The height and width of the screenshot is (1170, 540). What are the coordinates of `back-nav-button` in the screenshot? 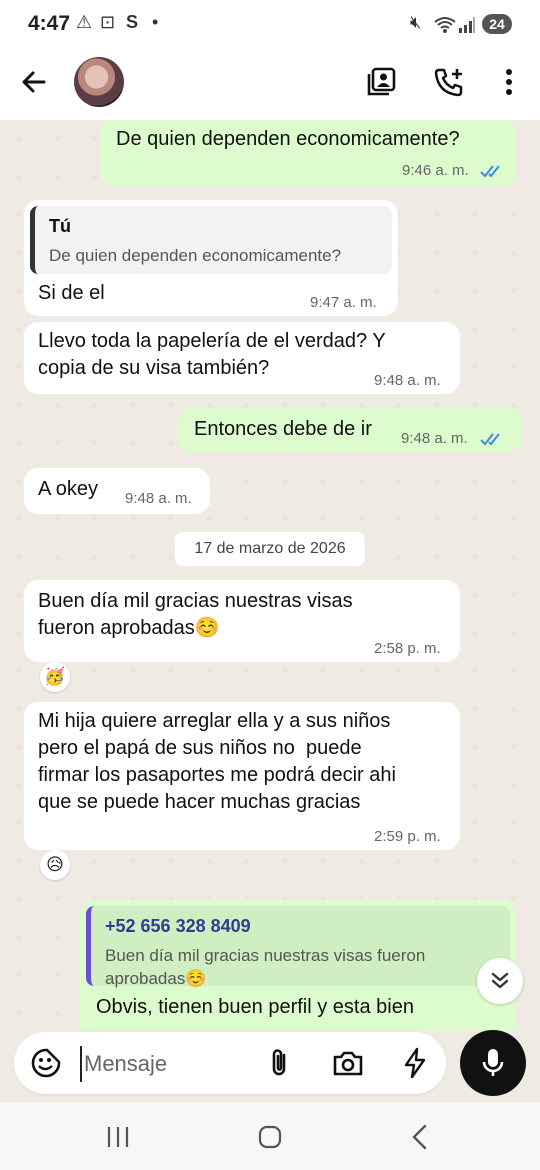 It's located at (420, 1137).